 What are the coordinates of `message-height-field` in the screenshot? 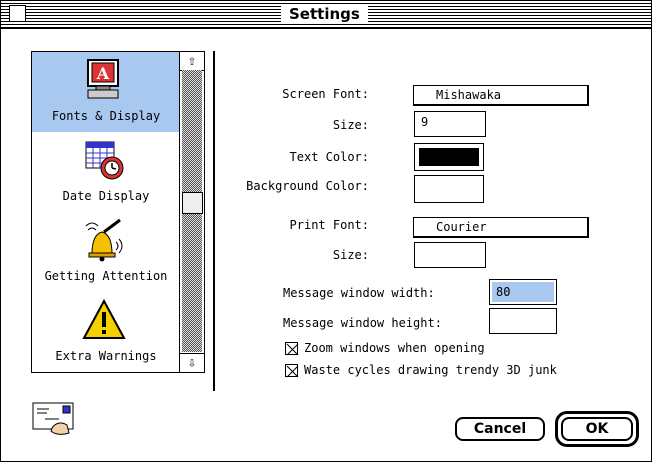 It's located at (523, 321).